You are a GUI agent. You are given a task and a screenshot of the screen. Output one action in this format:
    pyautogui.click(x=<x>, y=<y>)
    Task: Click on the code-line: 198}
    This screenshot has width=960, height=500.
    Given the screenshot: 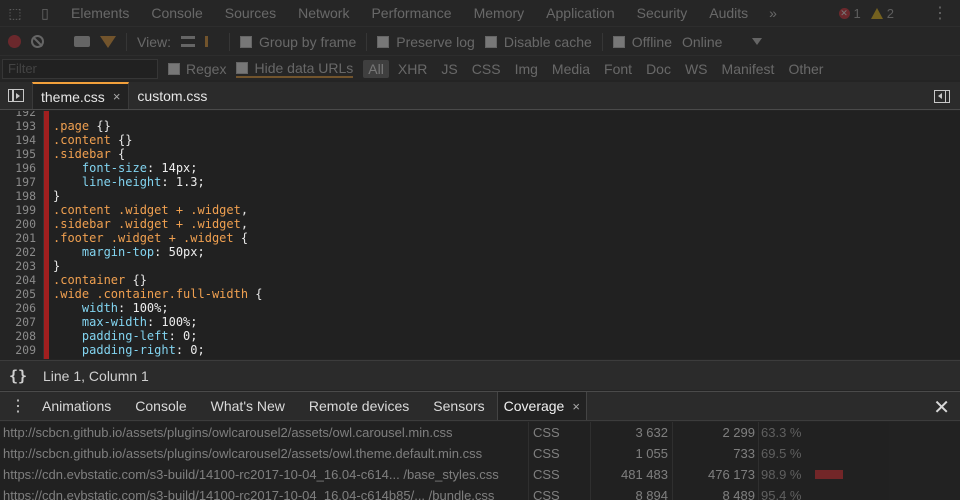 What is the action you would take?
    pyautogui.click(x=480, y=196)
    